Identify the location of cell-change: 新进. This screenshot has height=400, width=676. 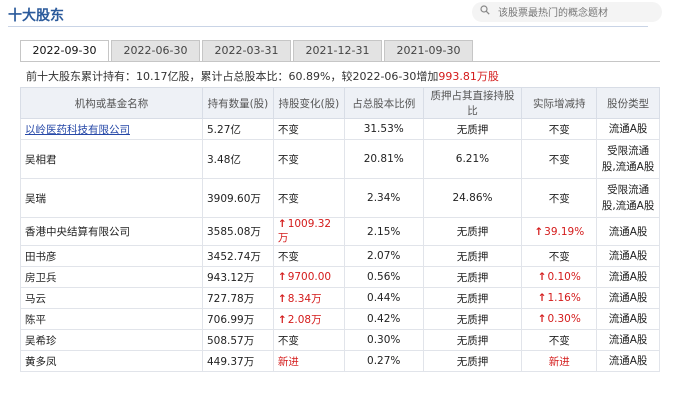
(308, 361).